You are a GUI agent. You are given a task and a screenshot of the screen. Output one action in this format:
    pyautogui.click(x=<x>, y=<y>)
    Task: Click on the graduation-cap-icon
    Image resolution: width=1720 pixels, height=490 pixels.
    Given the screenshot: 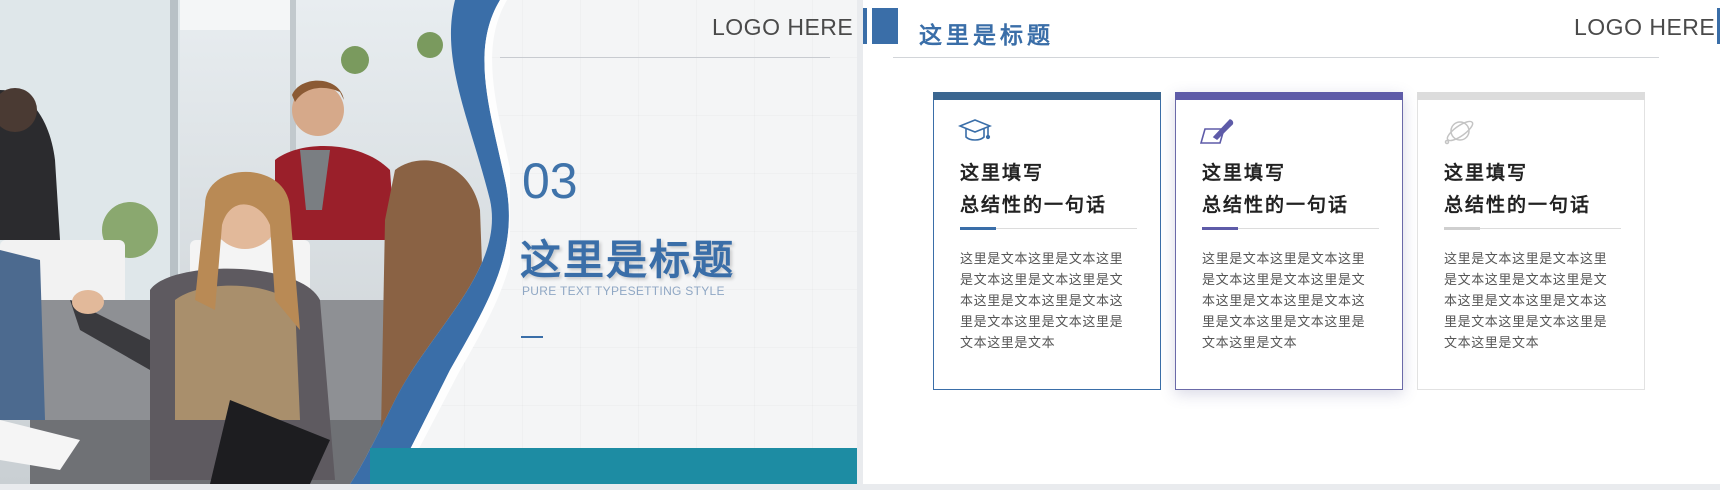 What is the action you would take?
    pyautogui.click(x=975, y=132)
    